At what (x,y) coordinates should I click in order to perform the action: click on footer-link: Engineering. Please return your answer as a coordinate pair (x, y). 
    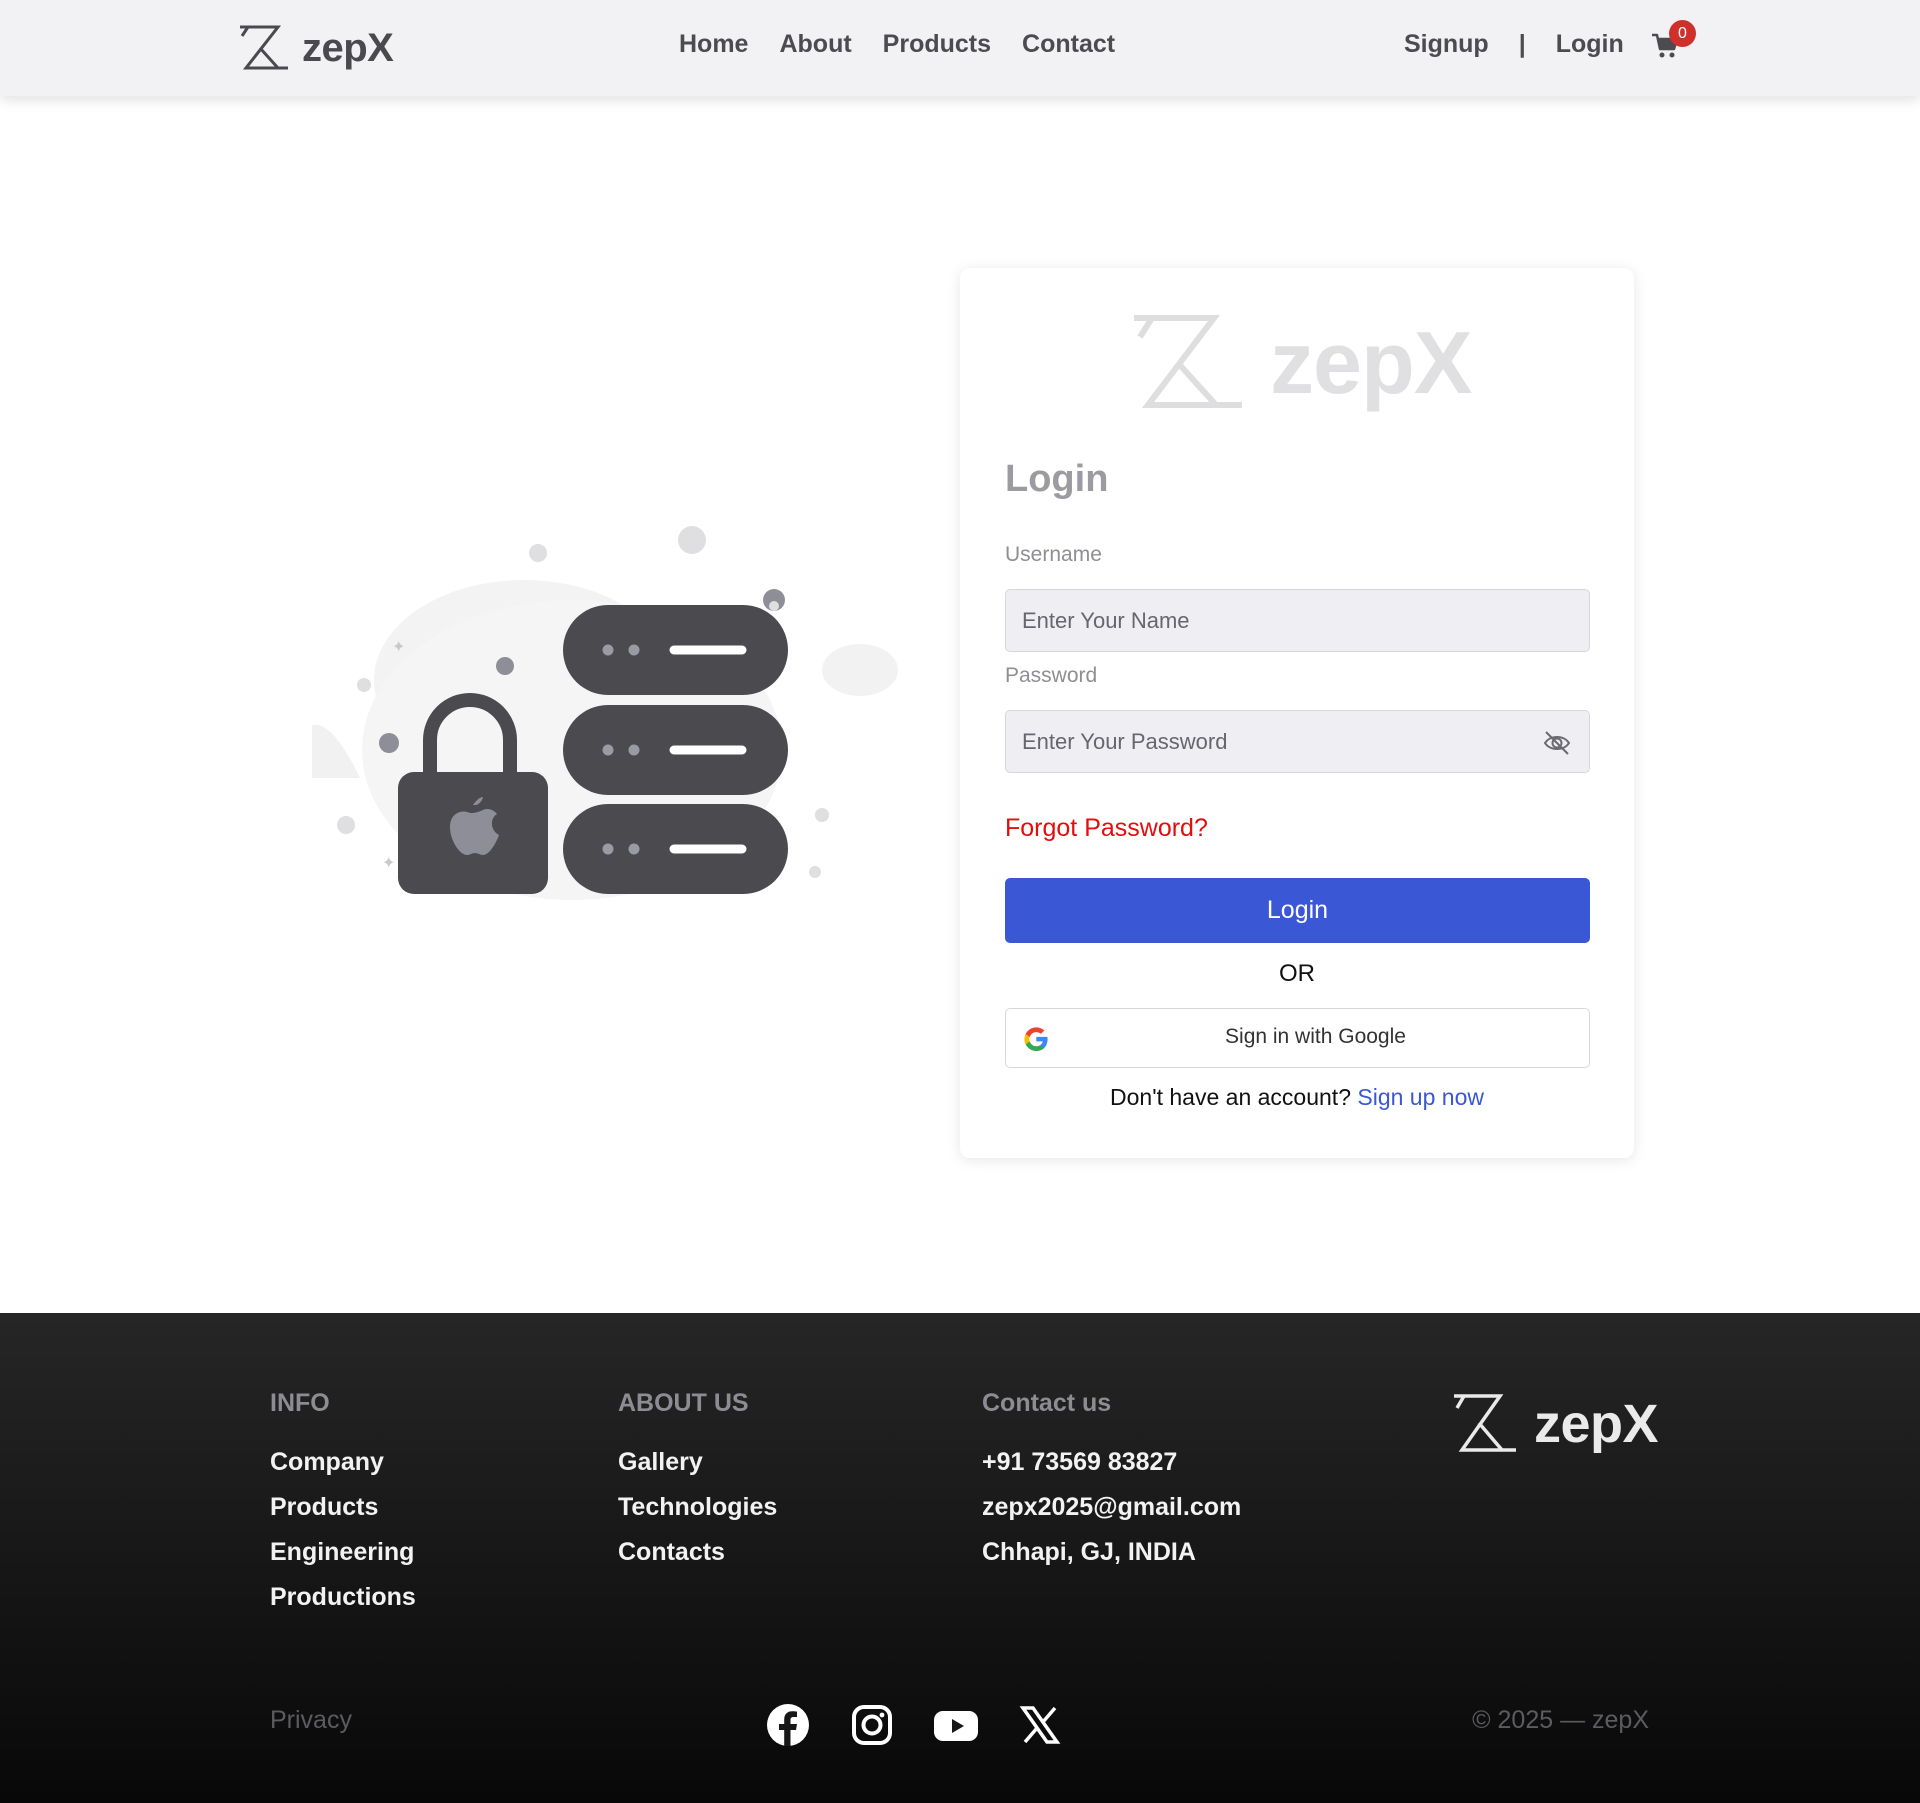
    Looking at the image, I should click on (343, 1560).